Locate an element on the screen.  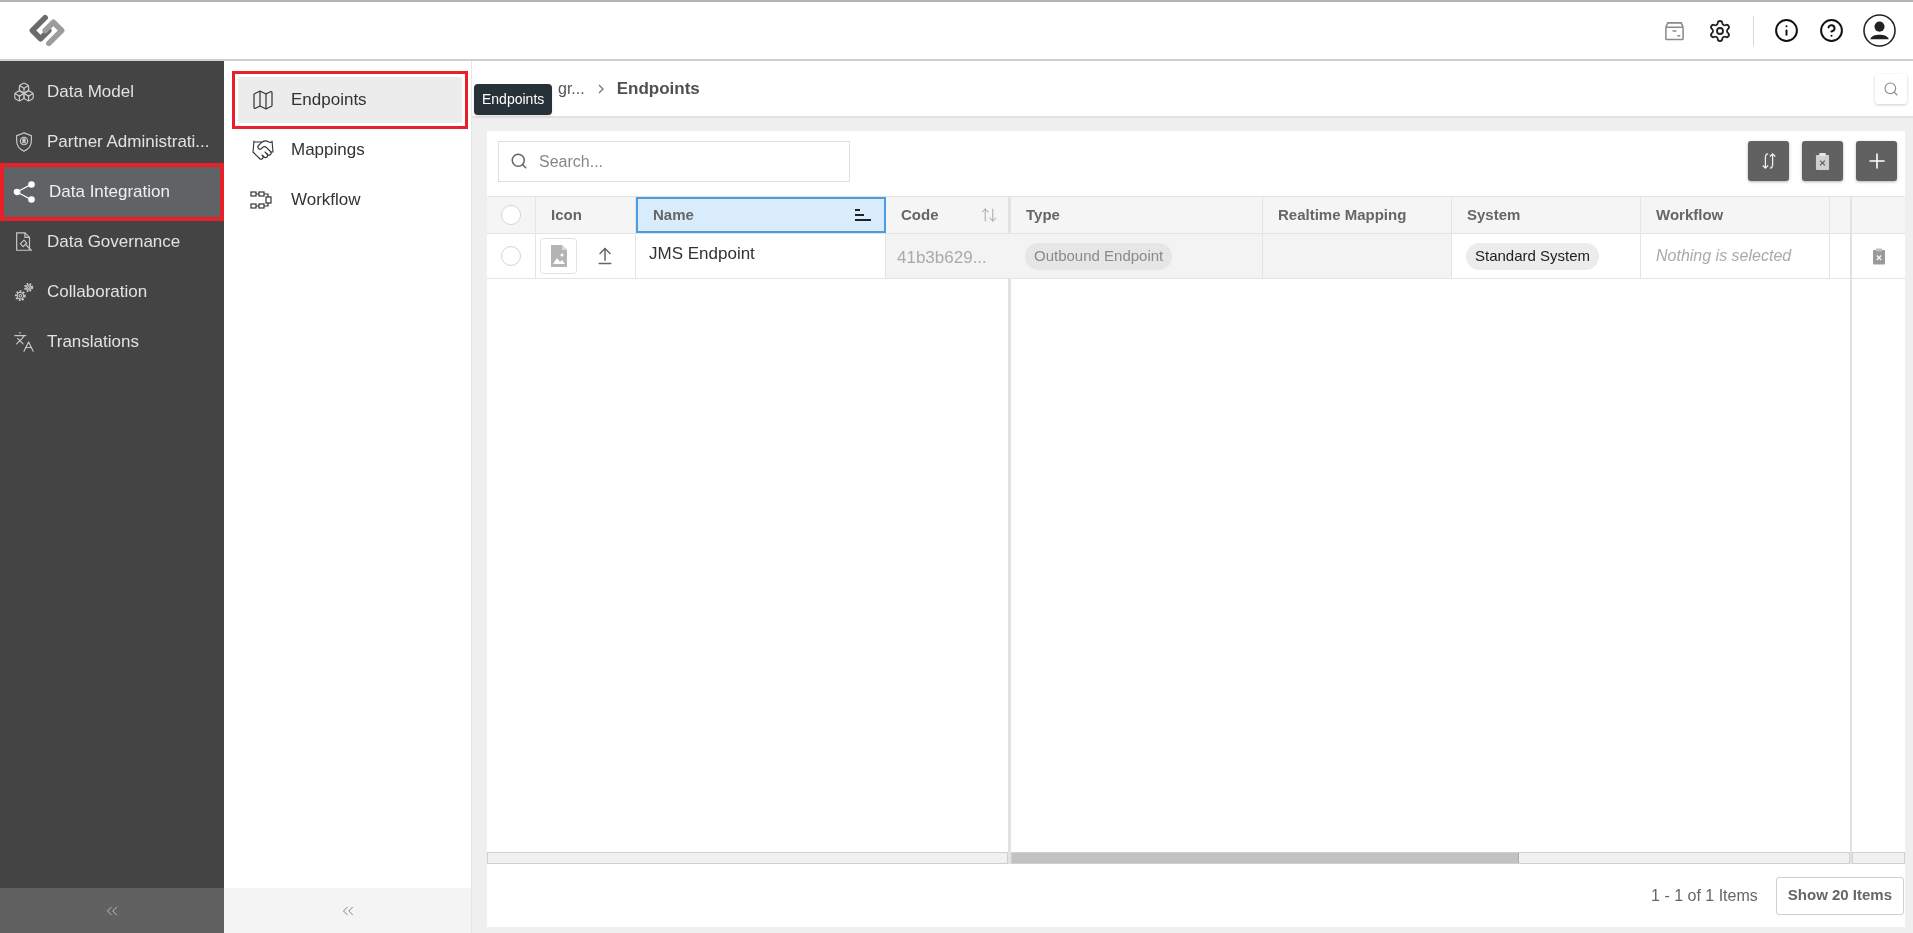
search-button is located at coordinates (1891, 88).